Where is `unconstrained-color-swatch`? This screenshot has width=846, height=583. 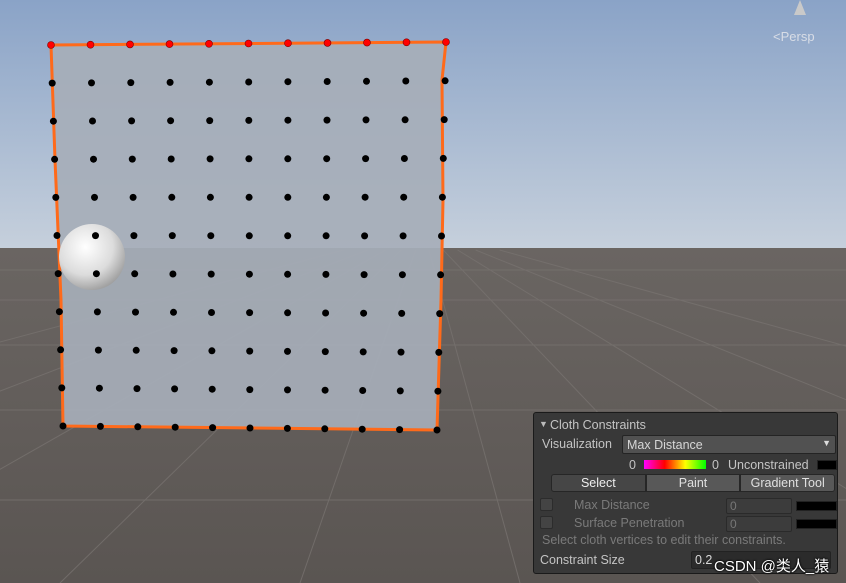 unconstrained-color-swatch is located at coordinates (827, 465).